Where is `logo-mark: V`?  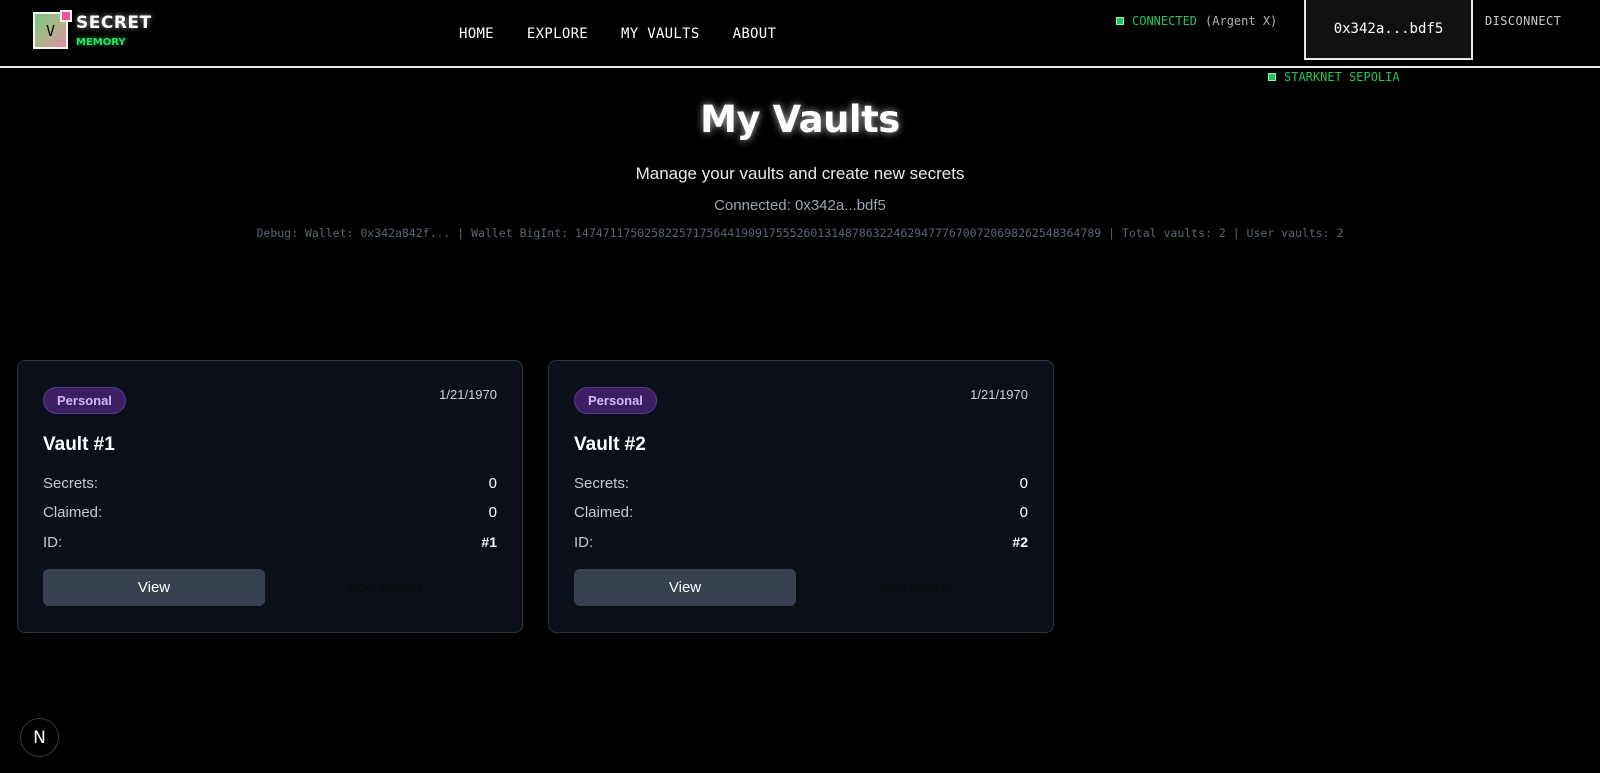
logo-mark: V is located at coordinates (52, 29).